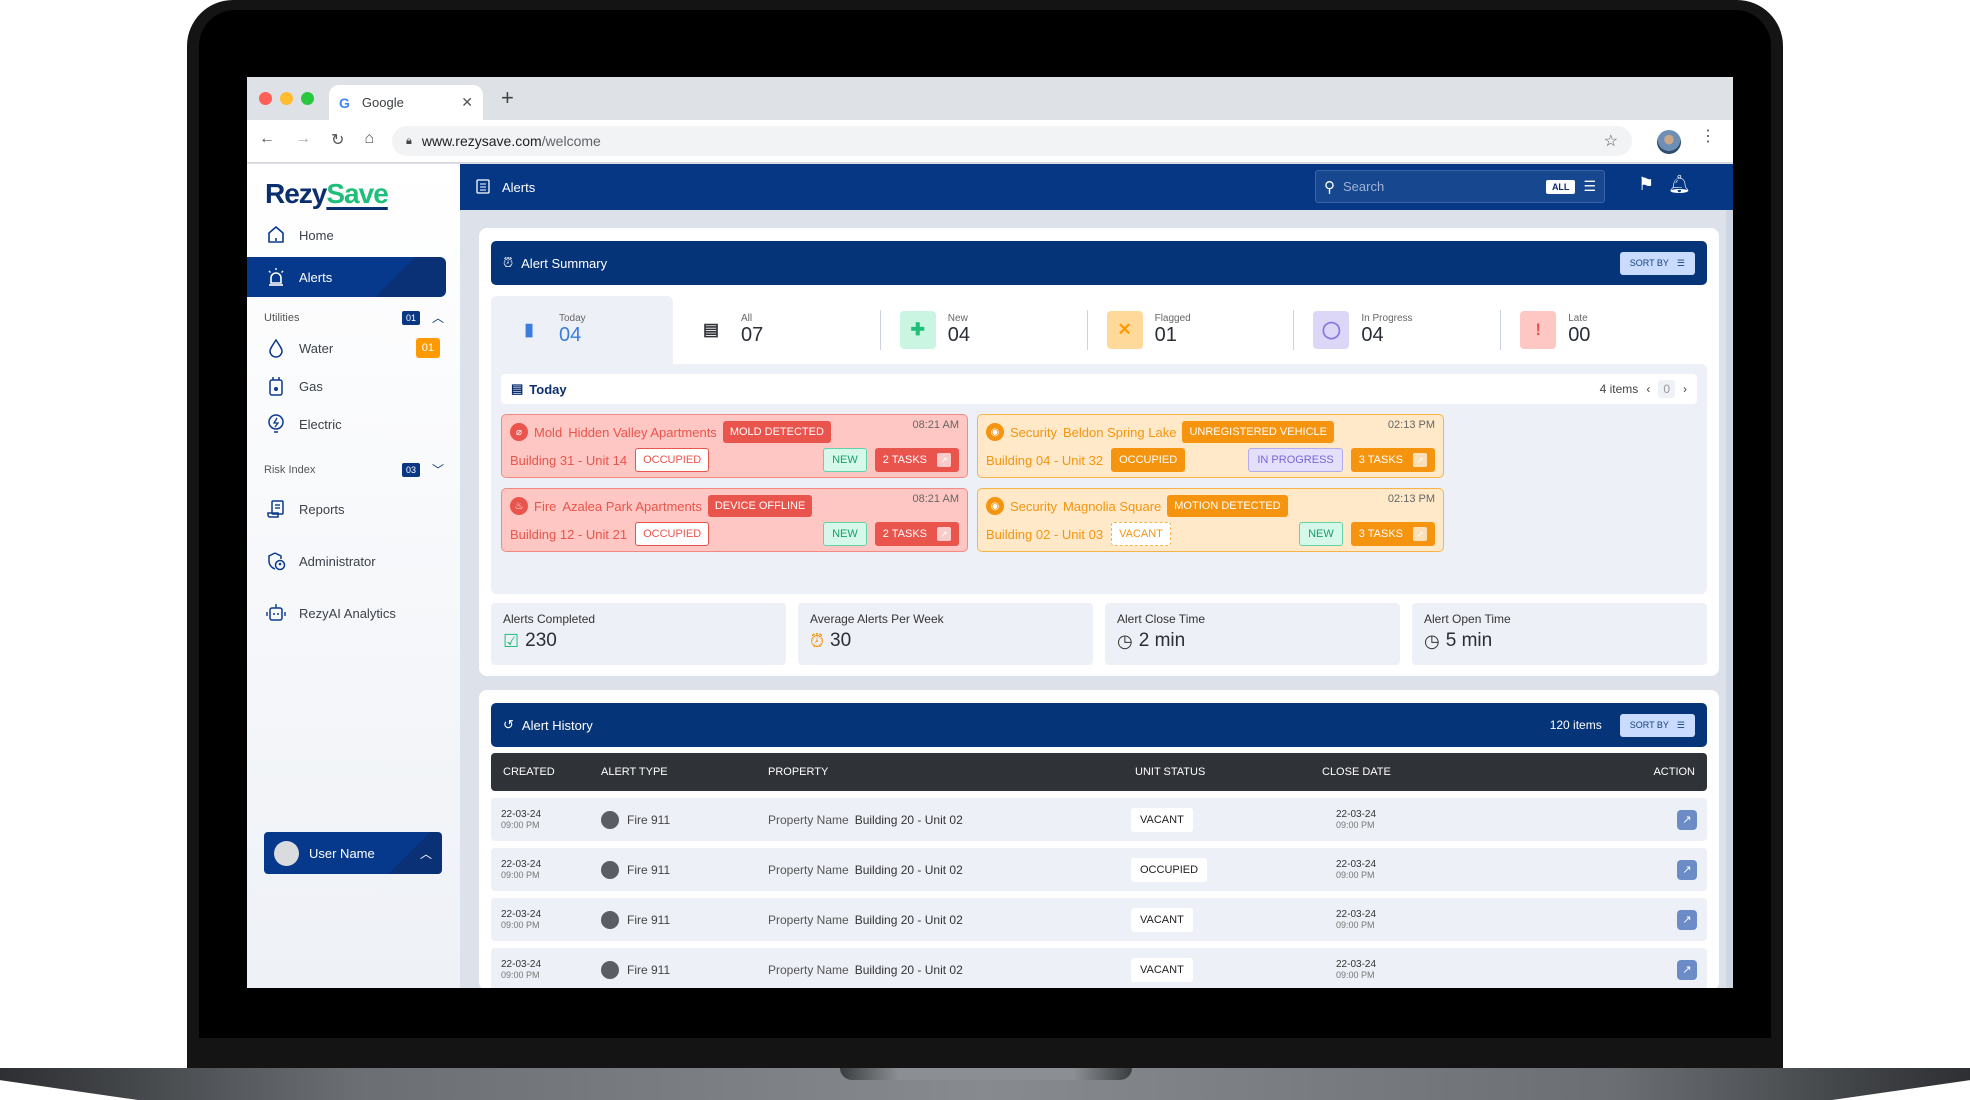 The image size is (1970, 1100). What do you see at coordinates (634, 772) in the screenshot?
I see `column-alert-type: ALERT TYPE` at bounding box center [634, 772].